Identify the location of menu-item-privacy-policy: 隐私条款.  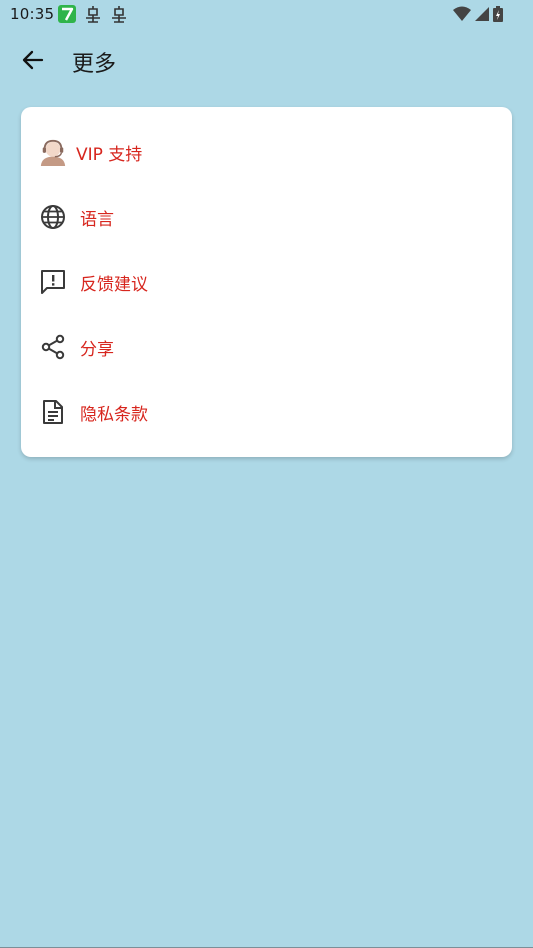
(266, 412).